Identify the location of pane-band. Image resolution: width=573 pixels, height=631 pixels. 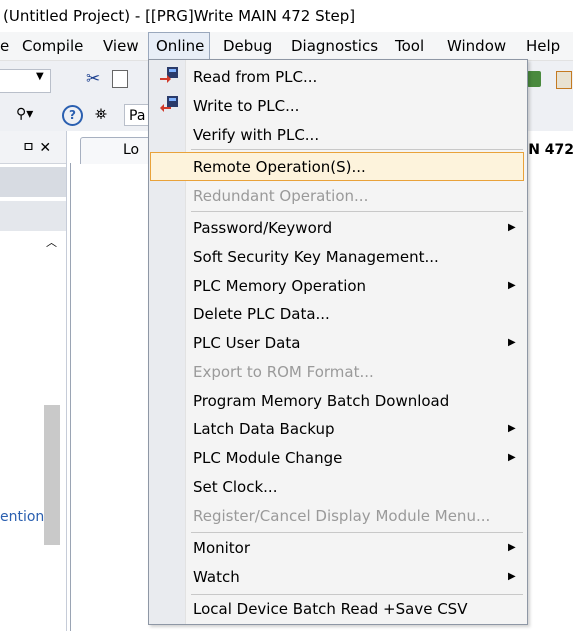
(33, 182).